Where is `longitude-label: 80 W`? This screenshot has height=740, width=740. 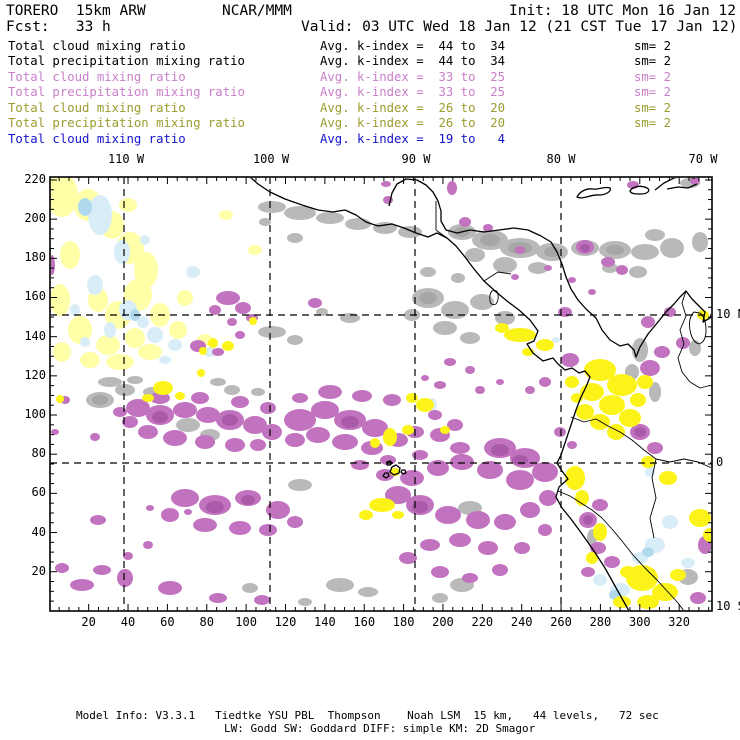 longitude-label: 80 W is located at coordinates (561, 159).